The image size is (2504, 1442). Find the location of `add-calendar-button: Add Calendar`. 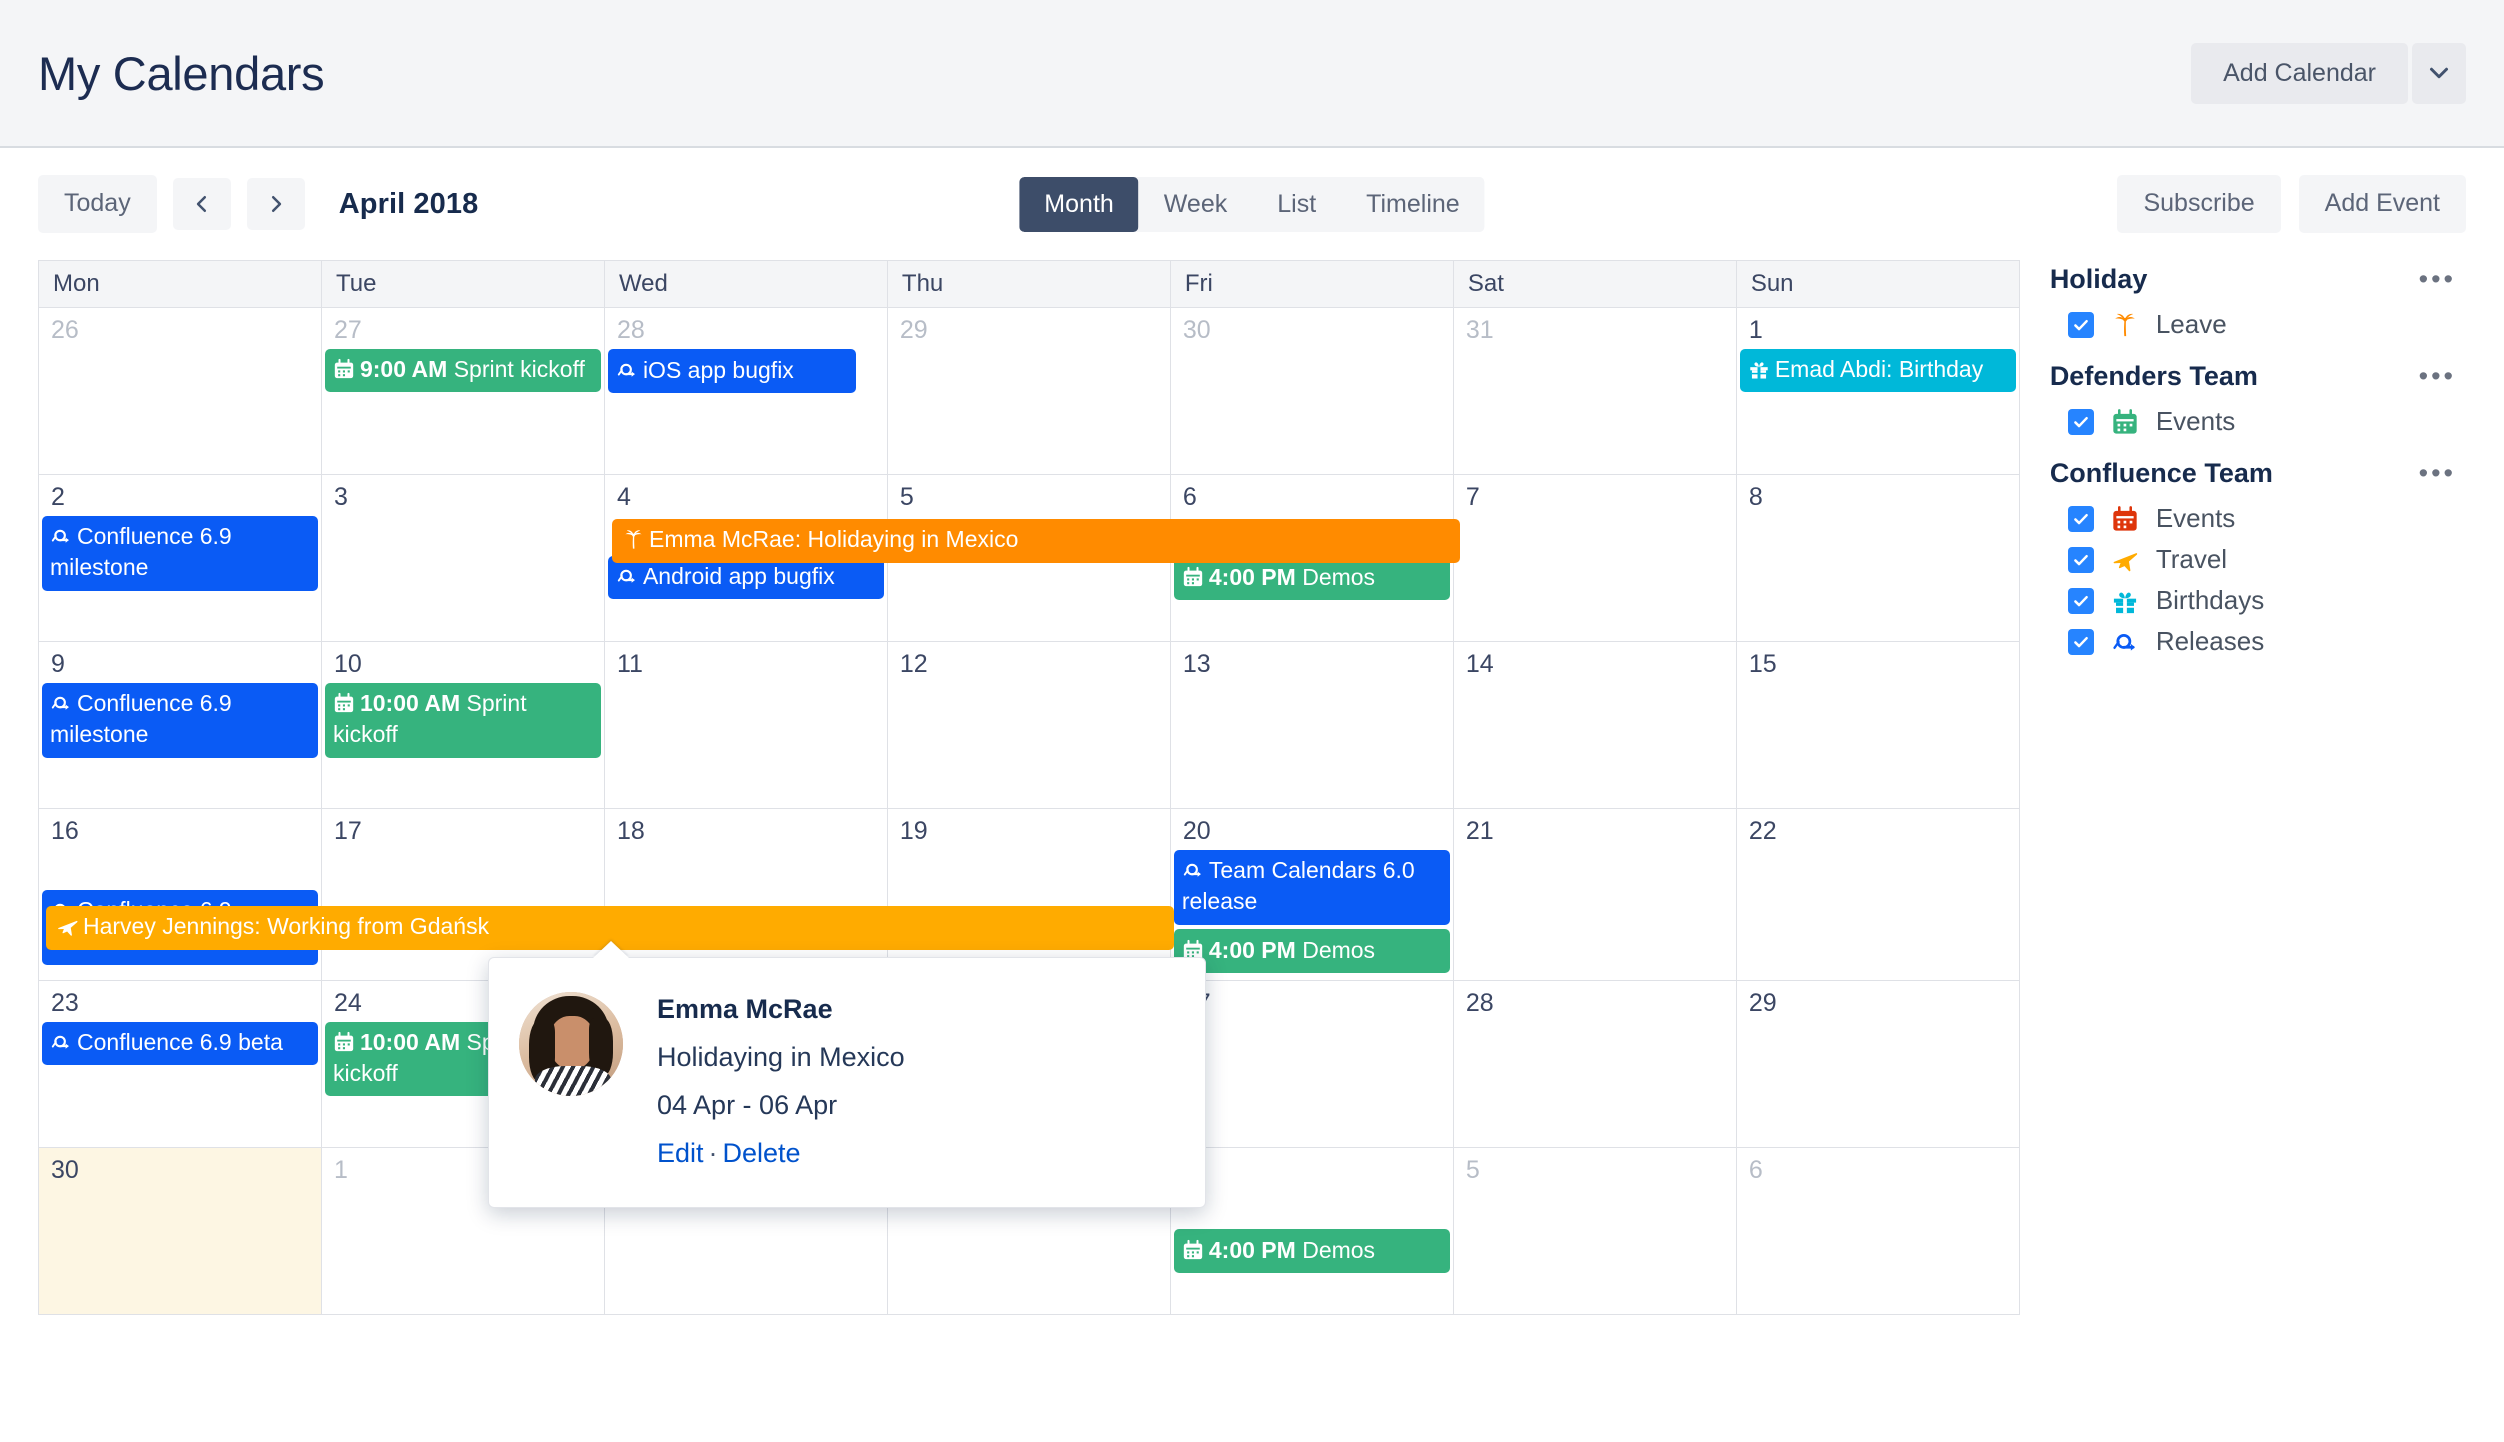

add-calendar-button: Add Calendar is located at coordinates (2299, 73).